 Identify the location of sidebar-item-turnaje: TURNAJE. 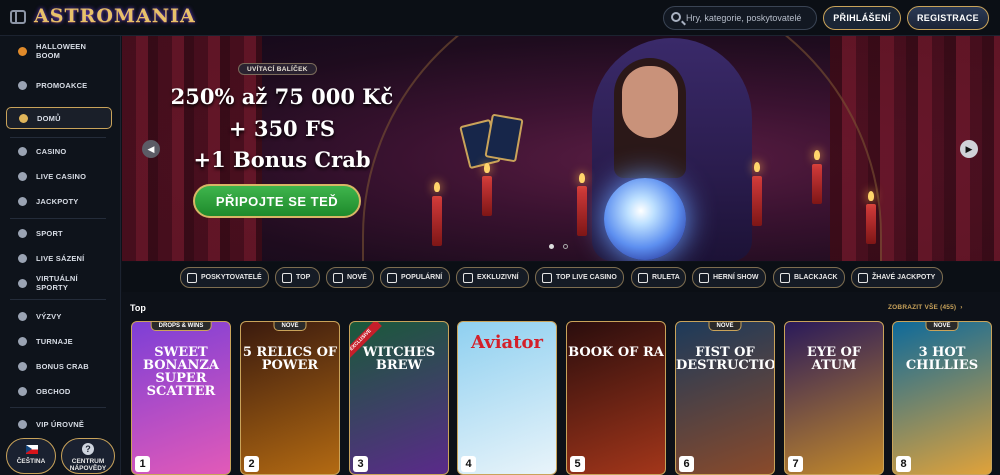
(59, 341).